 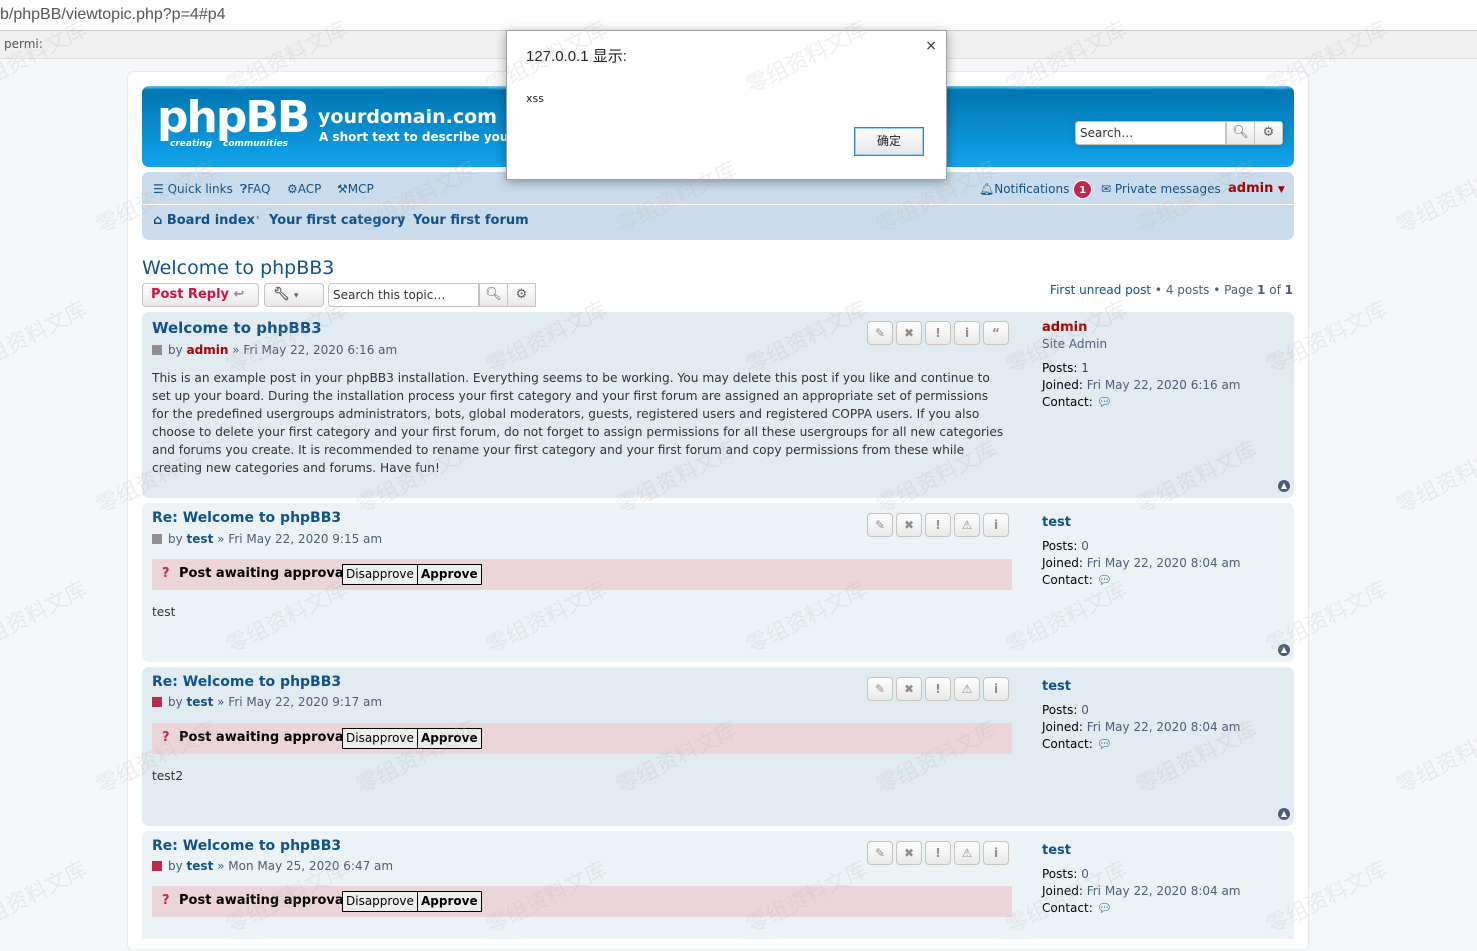 I want to click on mcp-label: MCP, so click(x=360, y=189).